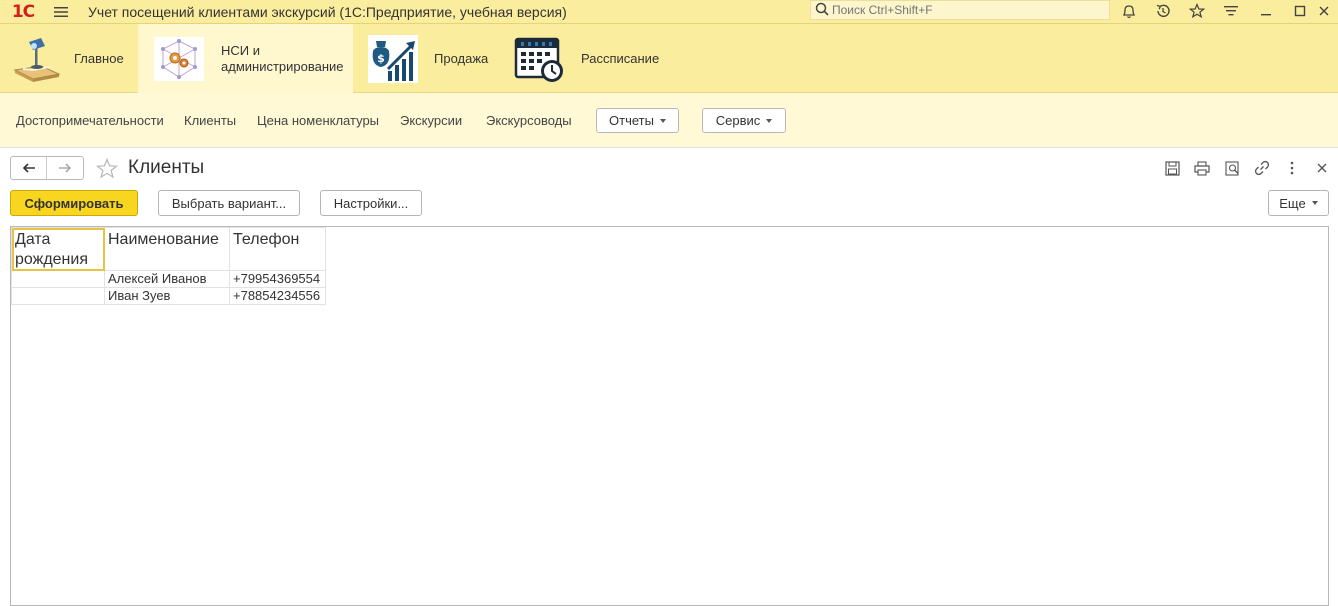  I want to click on history-icon, so click(1163, 11).